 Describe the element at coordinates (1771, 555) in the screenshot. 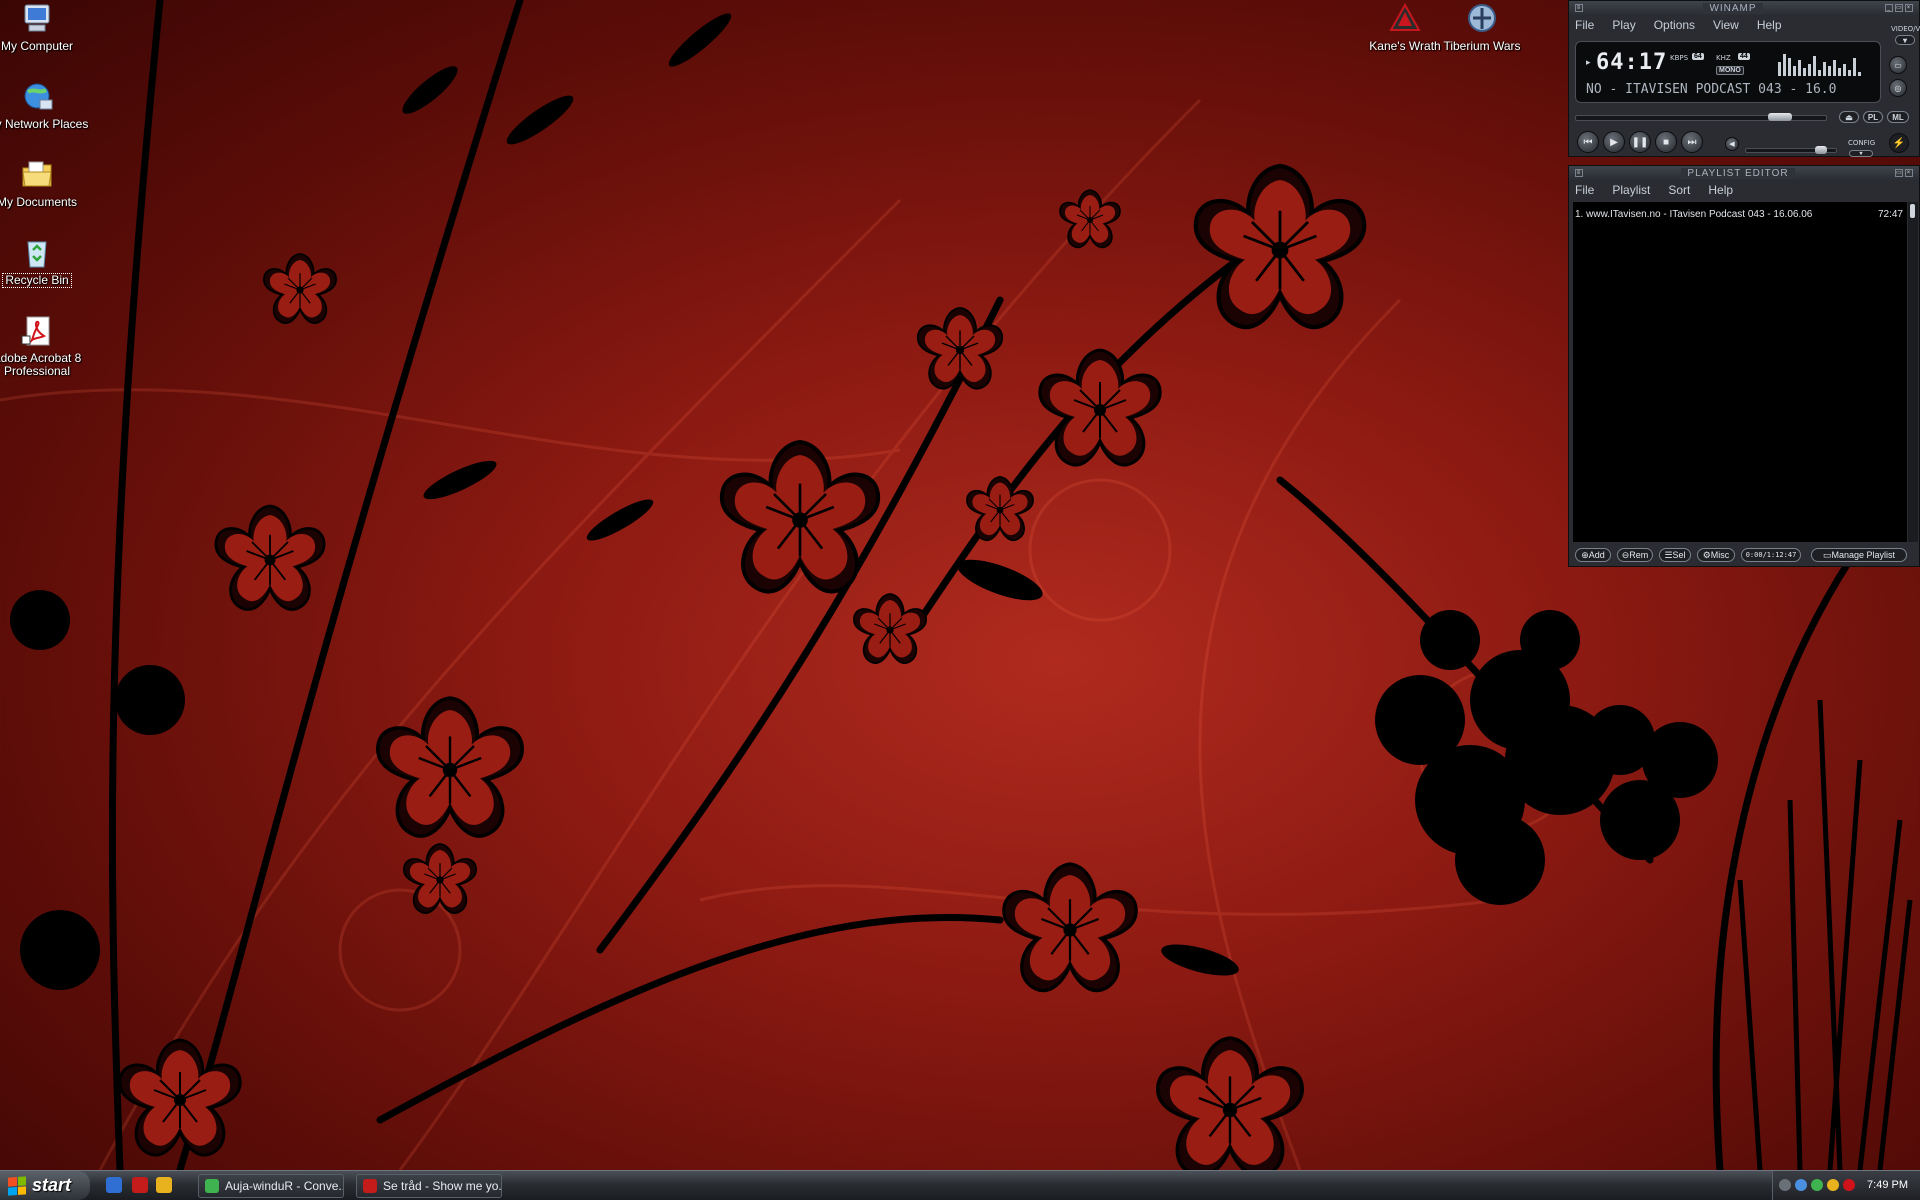

I see `playlist-time-readout: 0:00/1:12:47` at that location.